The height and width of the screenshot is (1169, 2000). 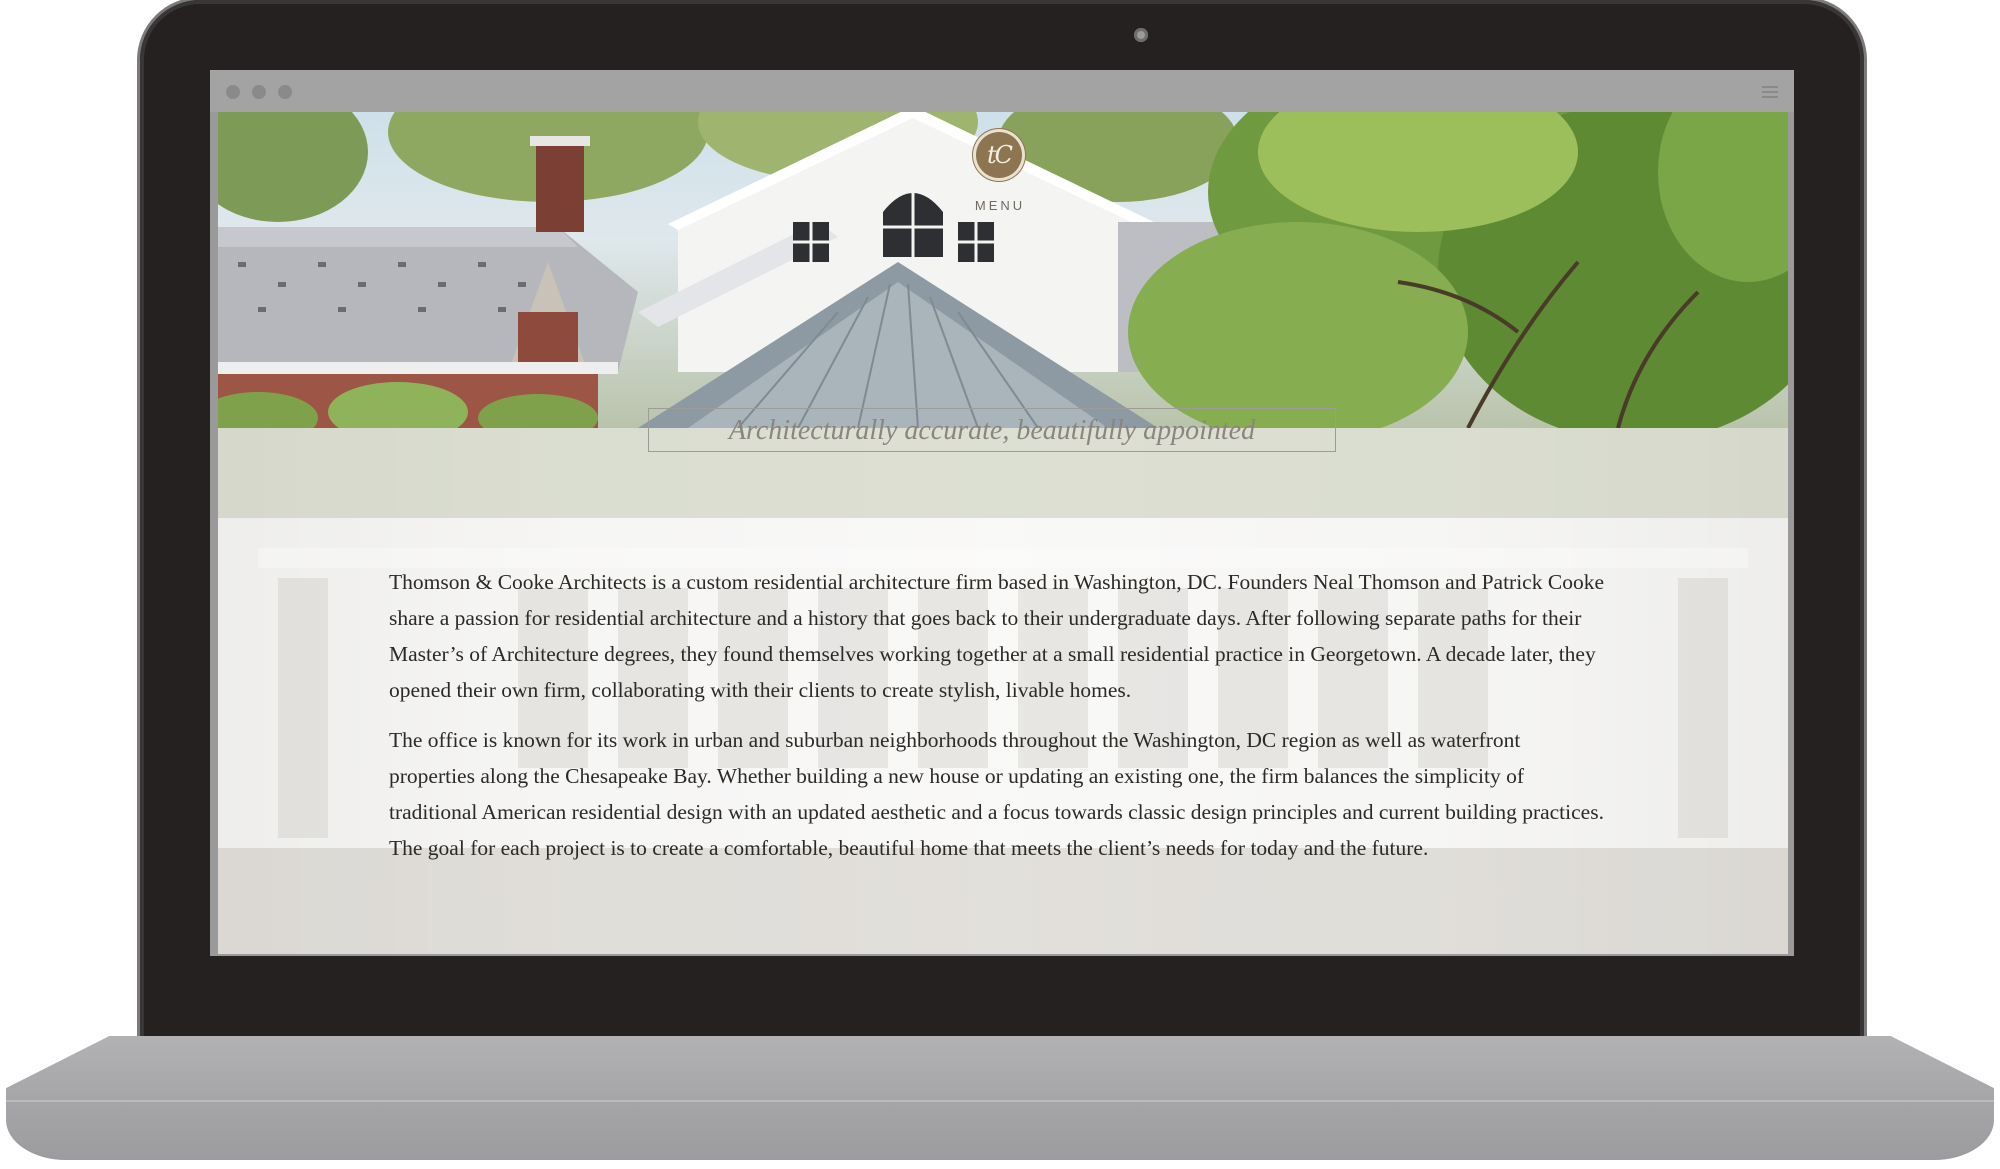 What do you see at coordinates (1770, 92) in the screenshot?
I see `hamburger-icon` at bounding box center [1770, 92].